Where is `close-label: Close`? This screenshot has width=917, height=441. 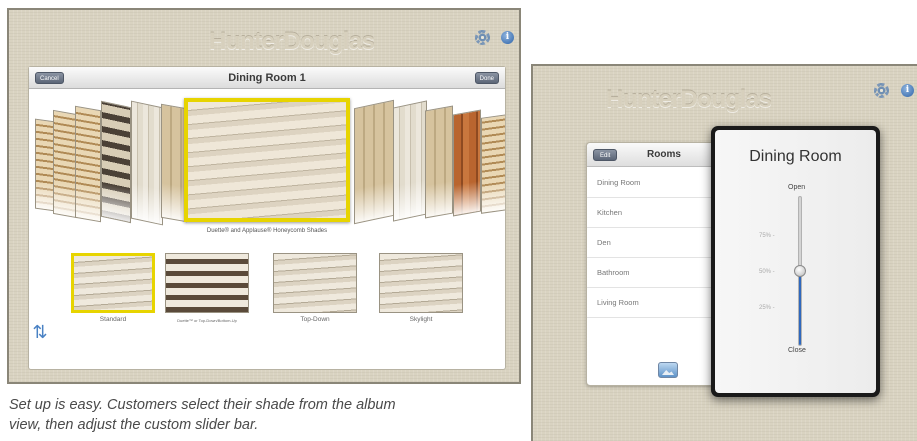
close-label: Close is located at coordinates (797, 350).